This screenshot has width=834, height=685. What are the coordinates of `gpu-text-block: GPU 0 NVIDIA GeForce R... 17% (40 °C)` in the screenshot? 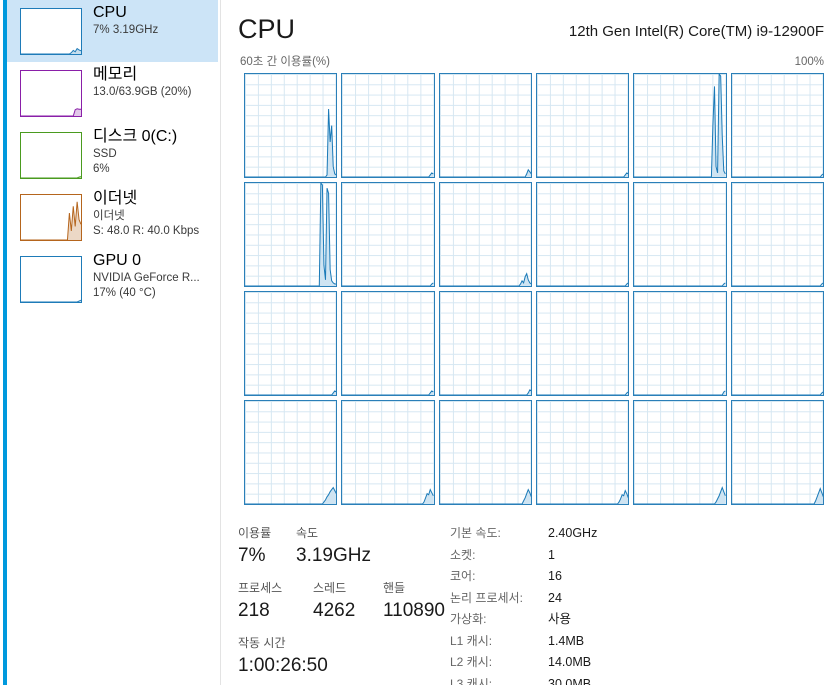 It's located at (155, 275).